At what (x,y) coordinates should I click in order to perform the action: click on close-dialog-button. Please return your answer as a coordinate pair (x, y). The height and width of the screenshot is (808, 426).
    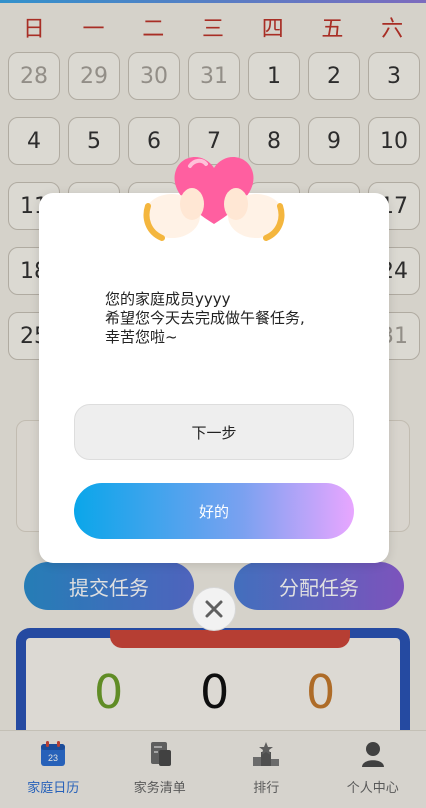
    Looking at the image, I should click on (214, 609).